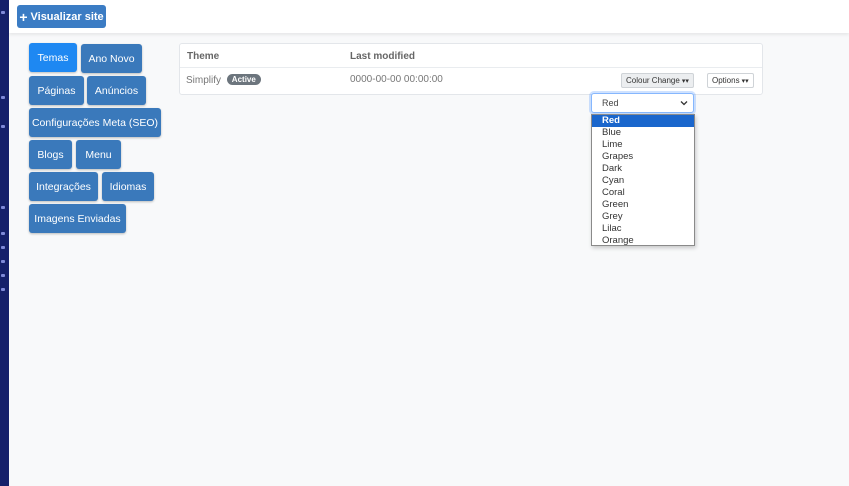  What do you see at coordinates (111, 58) in the screenshot?
I see `nav-button-ano-novo: Ano Novo` at bounding box center [111, 58].